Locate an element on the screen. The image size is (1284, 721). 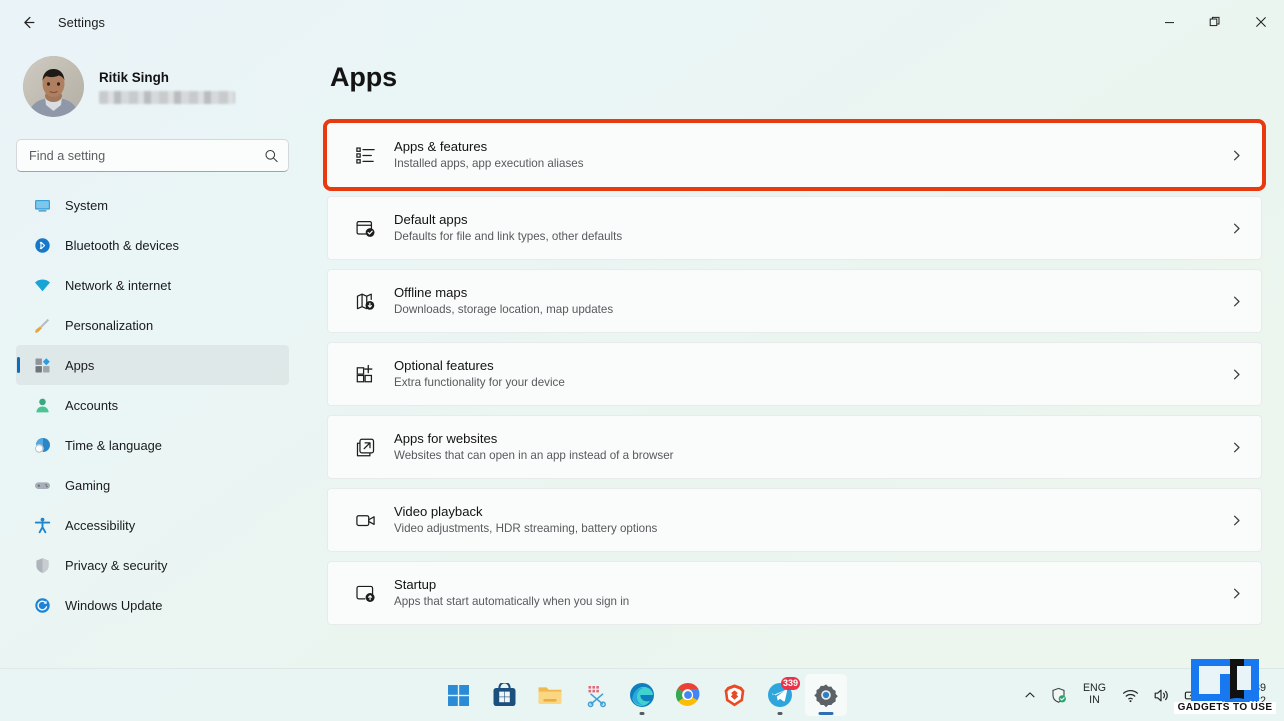
brave-lion-icon is located at coordinates (734, 694).